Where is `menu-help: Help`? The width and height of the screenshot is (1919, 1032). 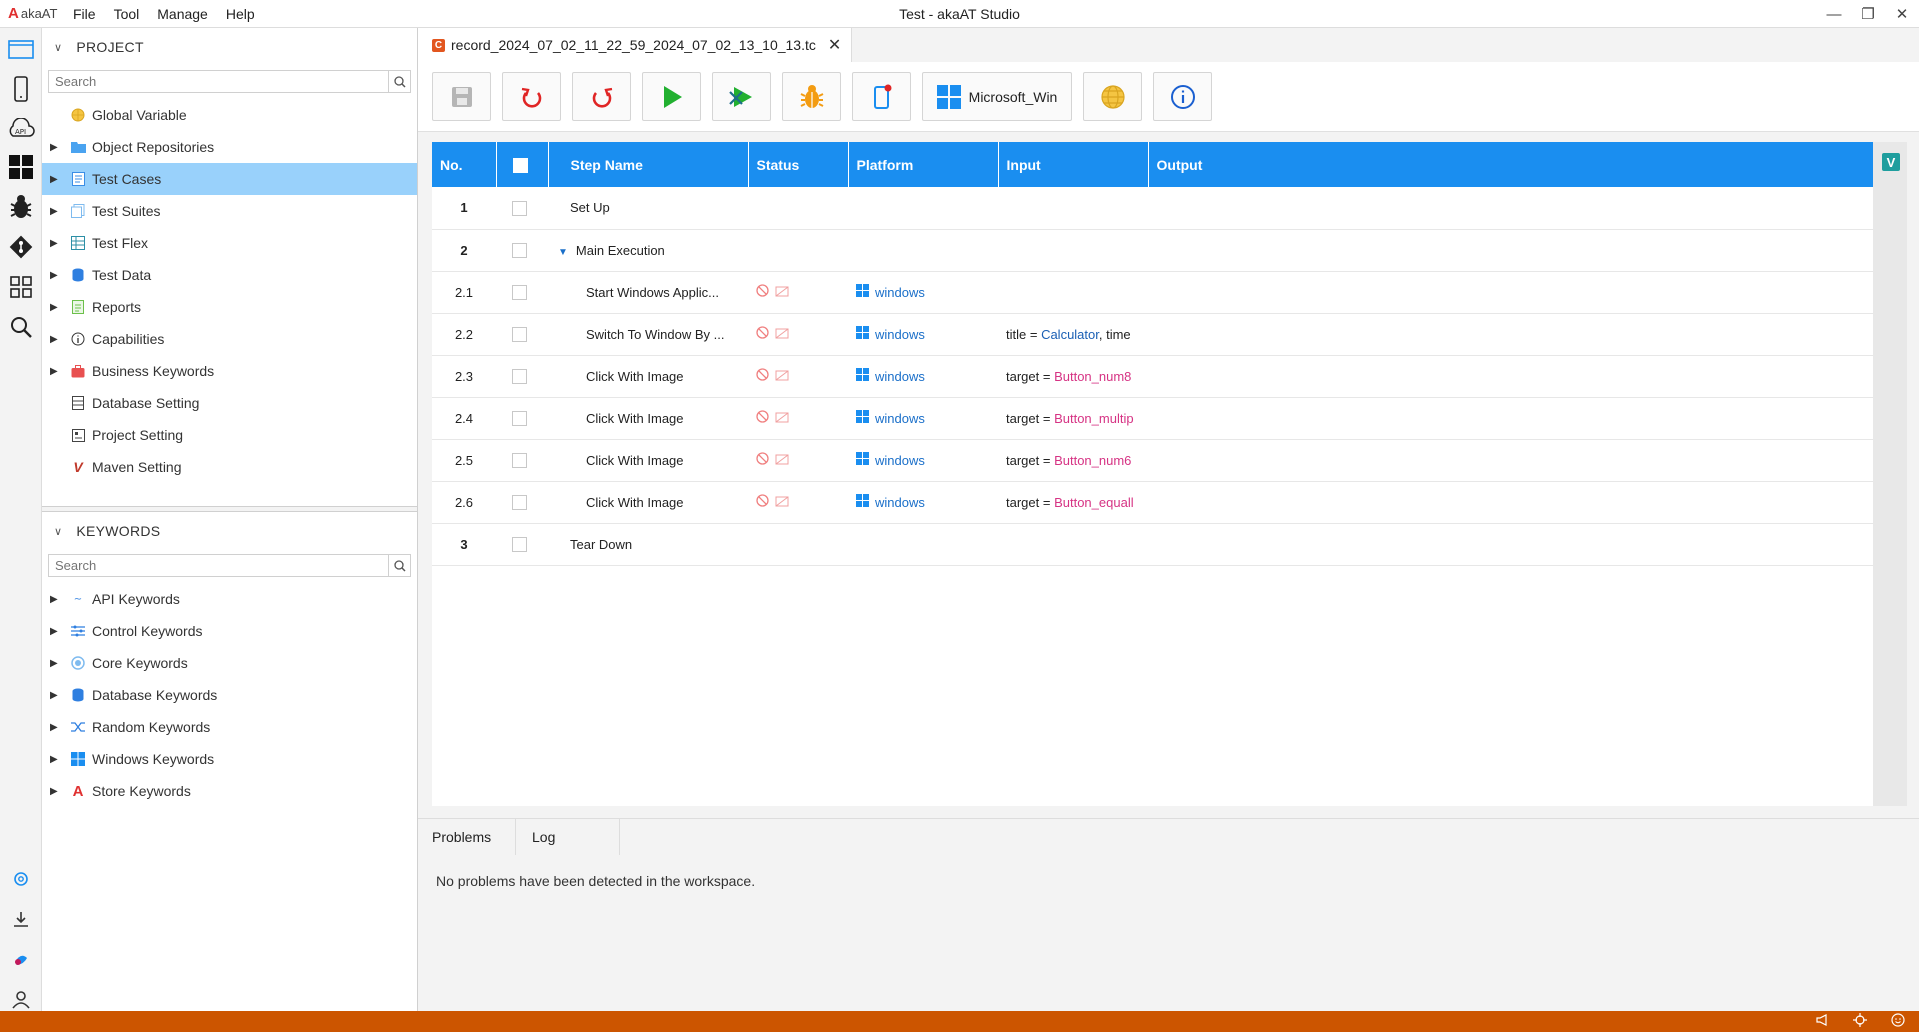
menu-help: Help is located at coordinates (240, 14).